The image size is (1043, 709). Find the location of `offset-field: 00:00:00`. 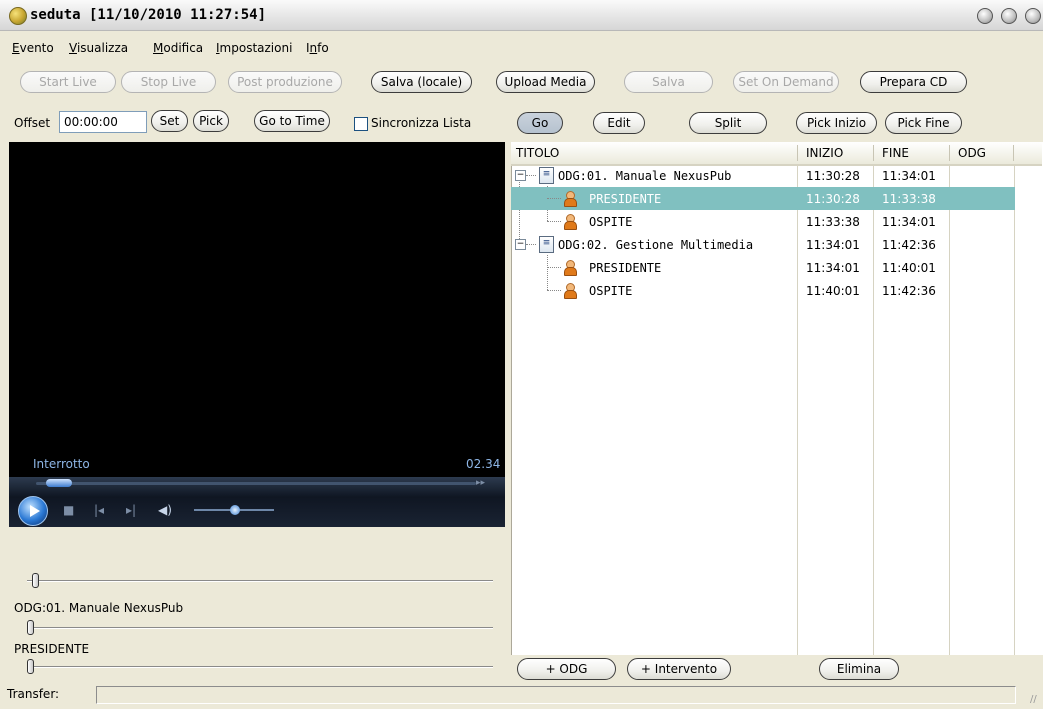

offset-field: 00:00:00 is located at coordinates (103, 122).